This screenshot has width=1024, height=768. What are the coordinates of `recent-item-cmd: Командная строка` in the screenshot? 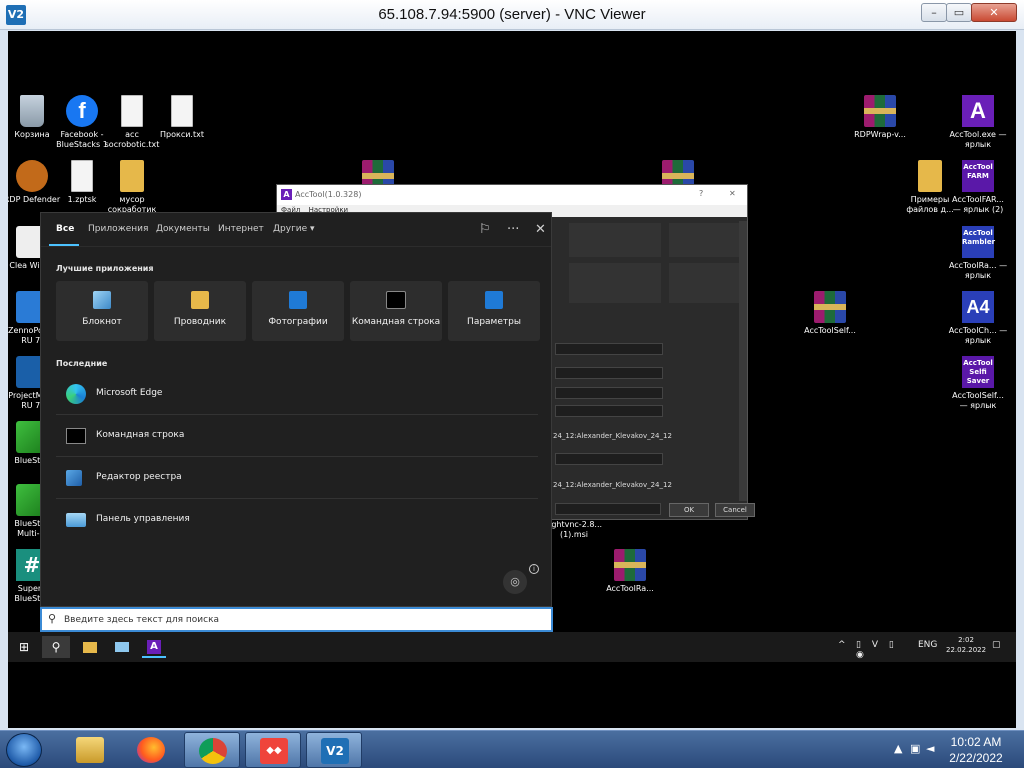 It's located at (297, 436).